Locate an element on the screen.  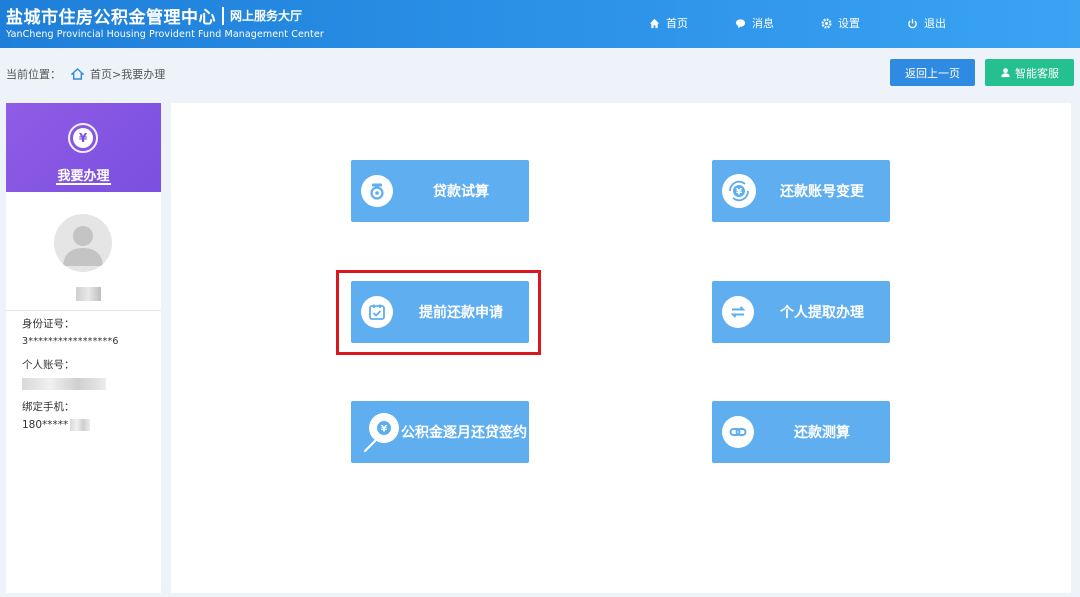
nav-settings: 设置 is located at coordinates (840, 23).